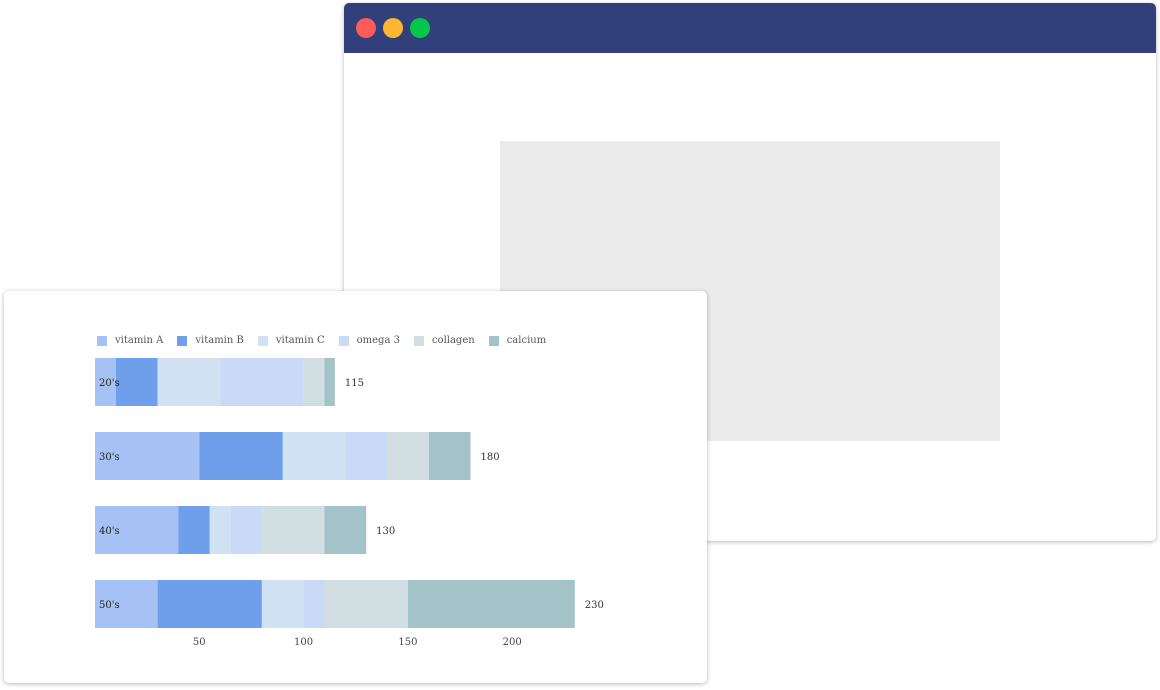  What do you see at coordinates (366, 28) in the screenshot?
I see `close-window-button` at bounding box center [366, 28].